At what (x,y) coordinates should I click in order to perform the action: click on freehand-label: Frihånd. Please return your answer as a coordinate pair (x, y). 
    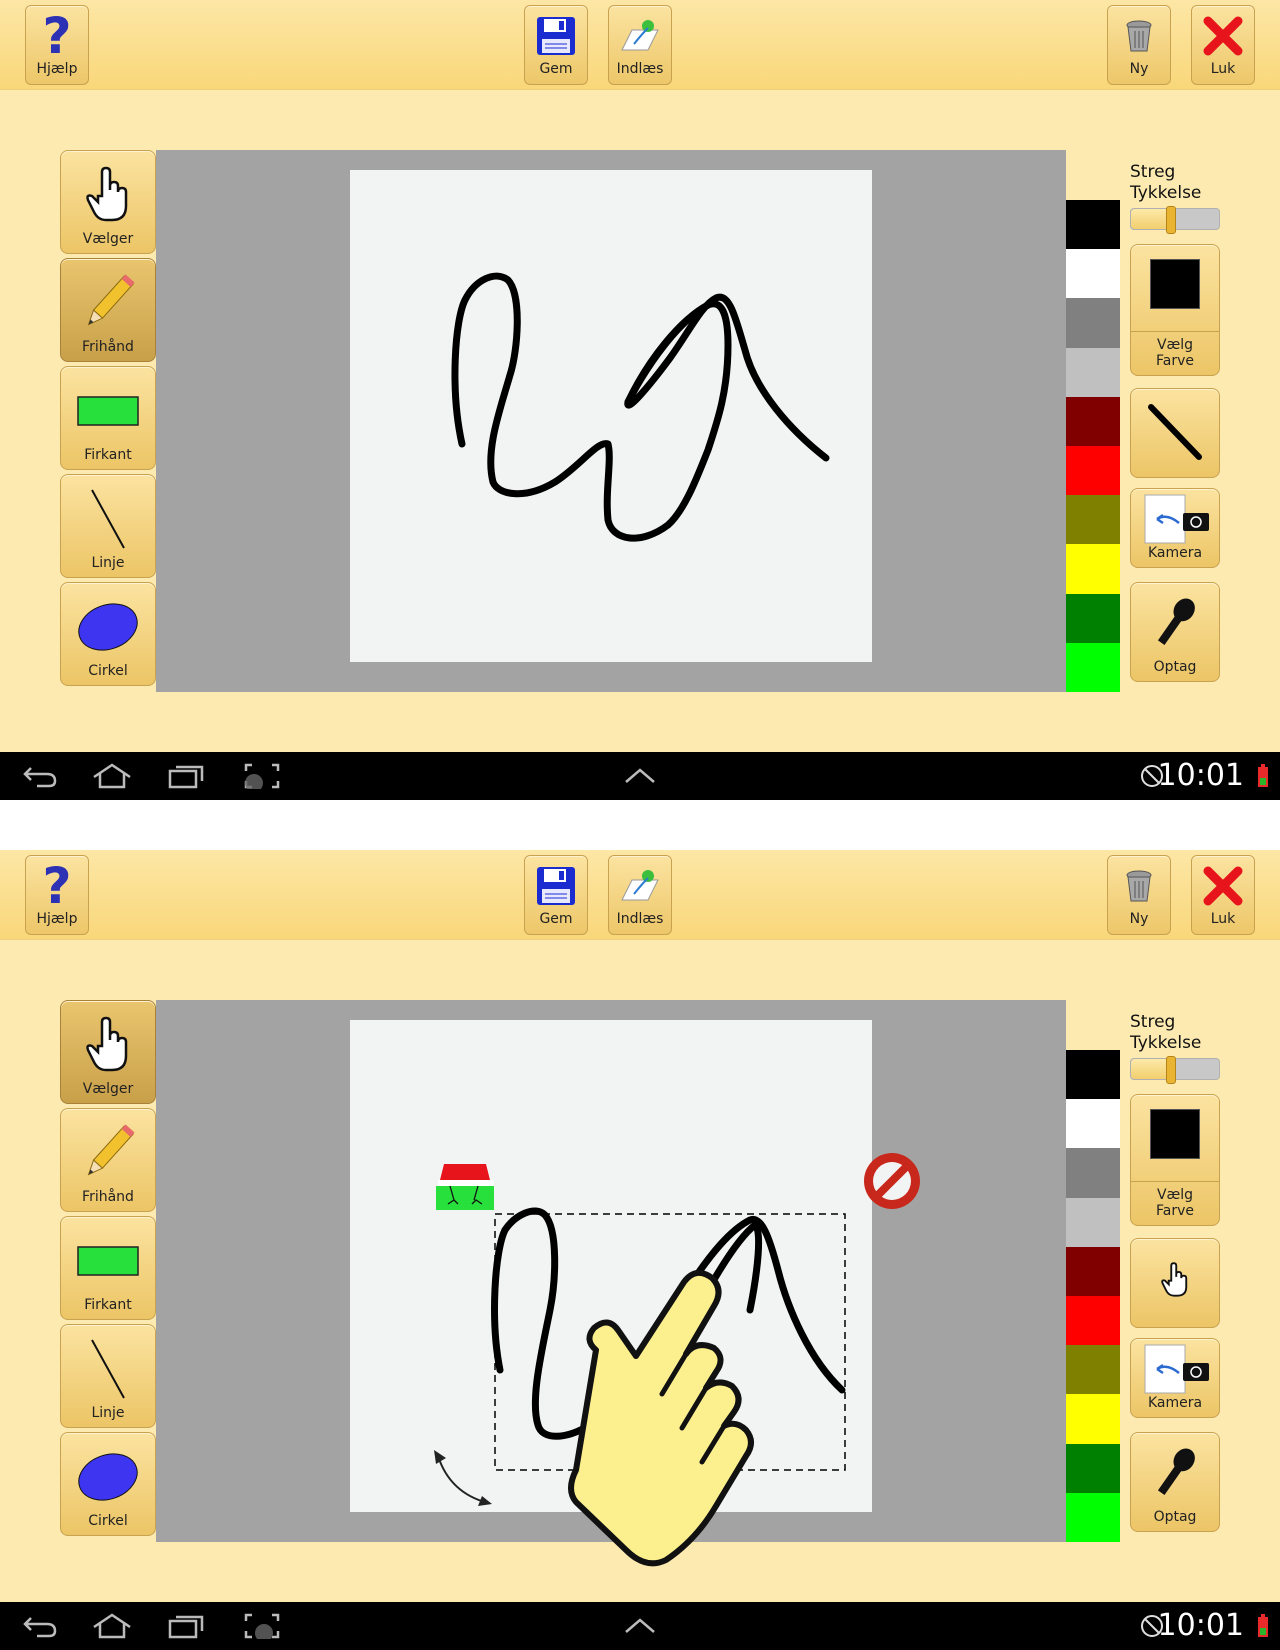
    Looking at the image, I should click on (108, 1197).